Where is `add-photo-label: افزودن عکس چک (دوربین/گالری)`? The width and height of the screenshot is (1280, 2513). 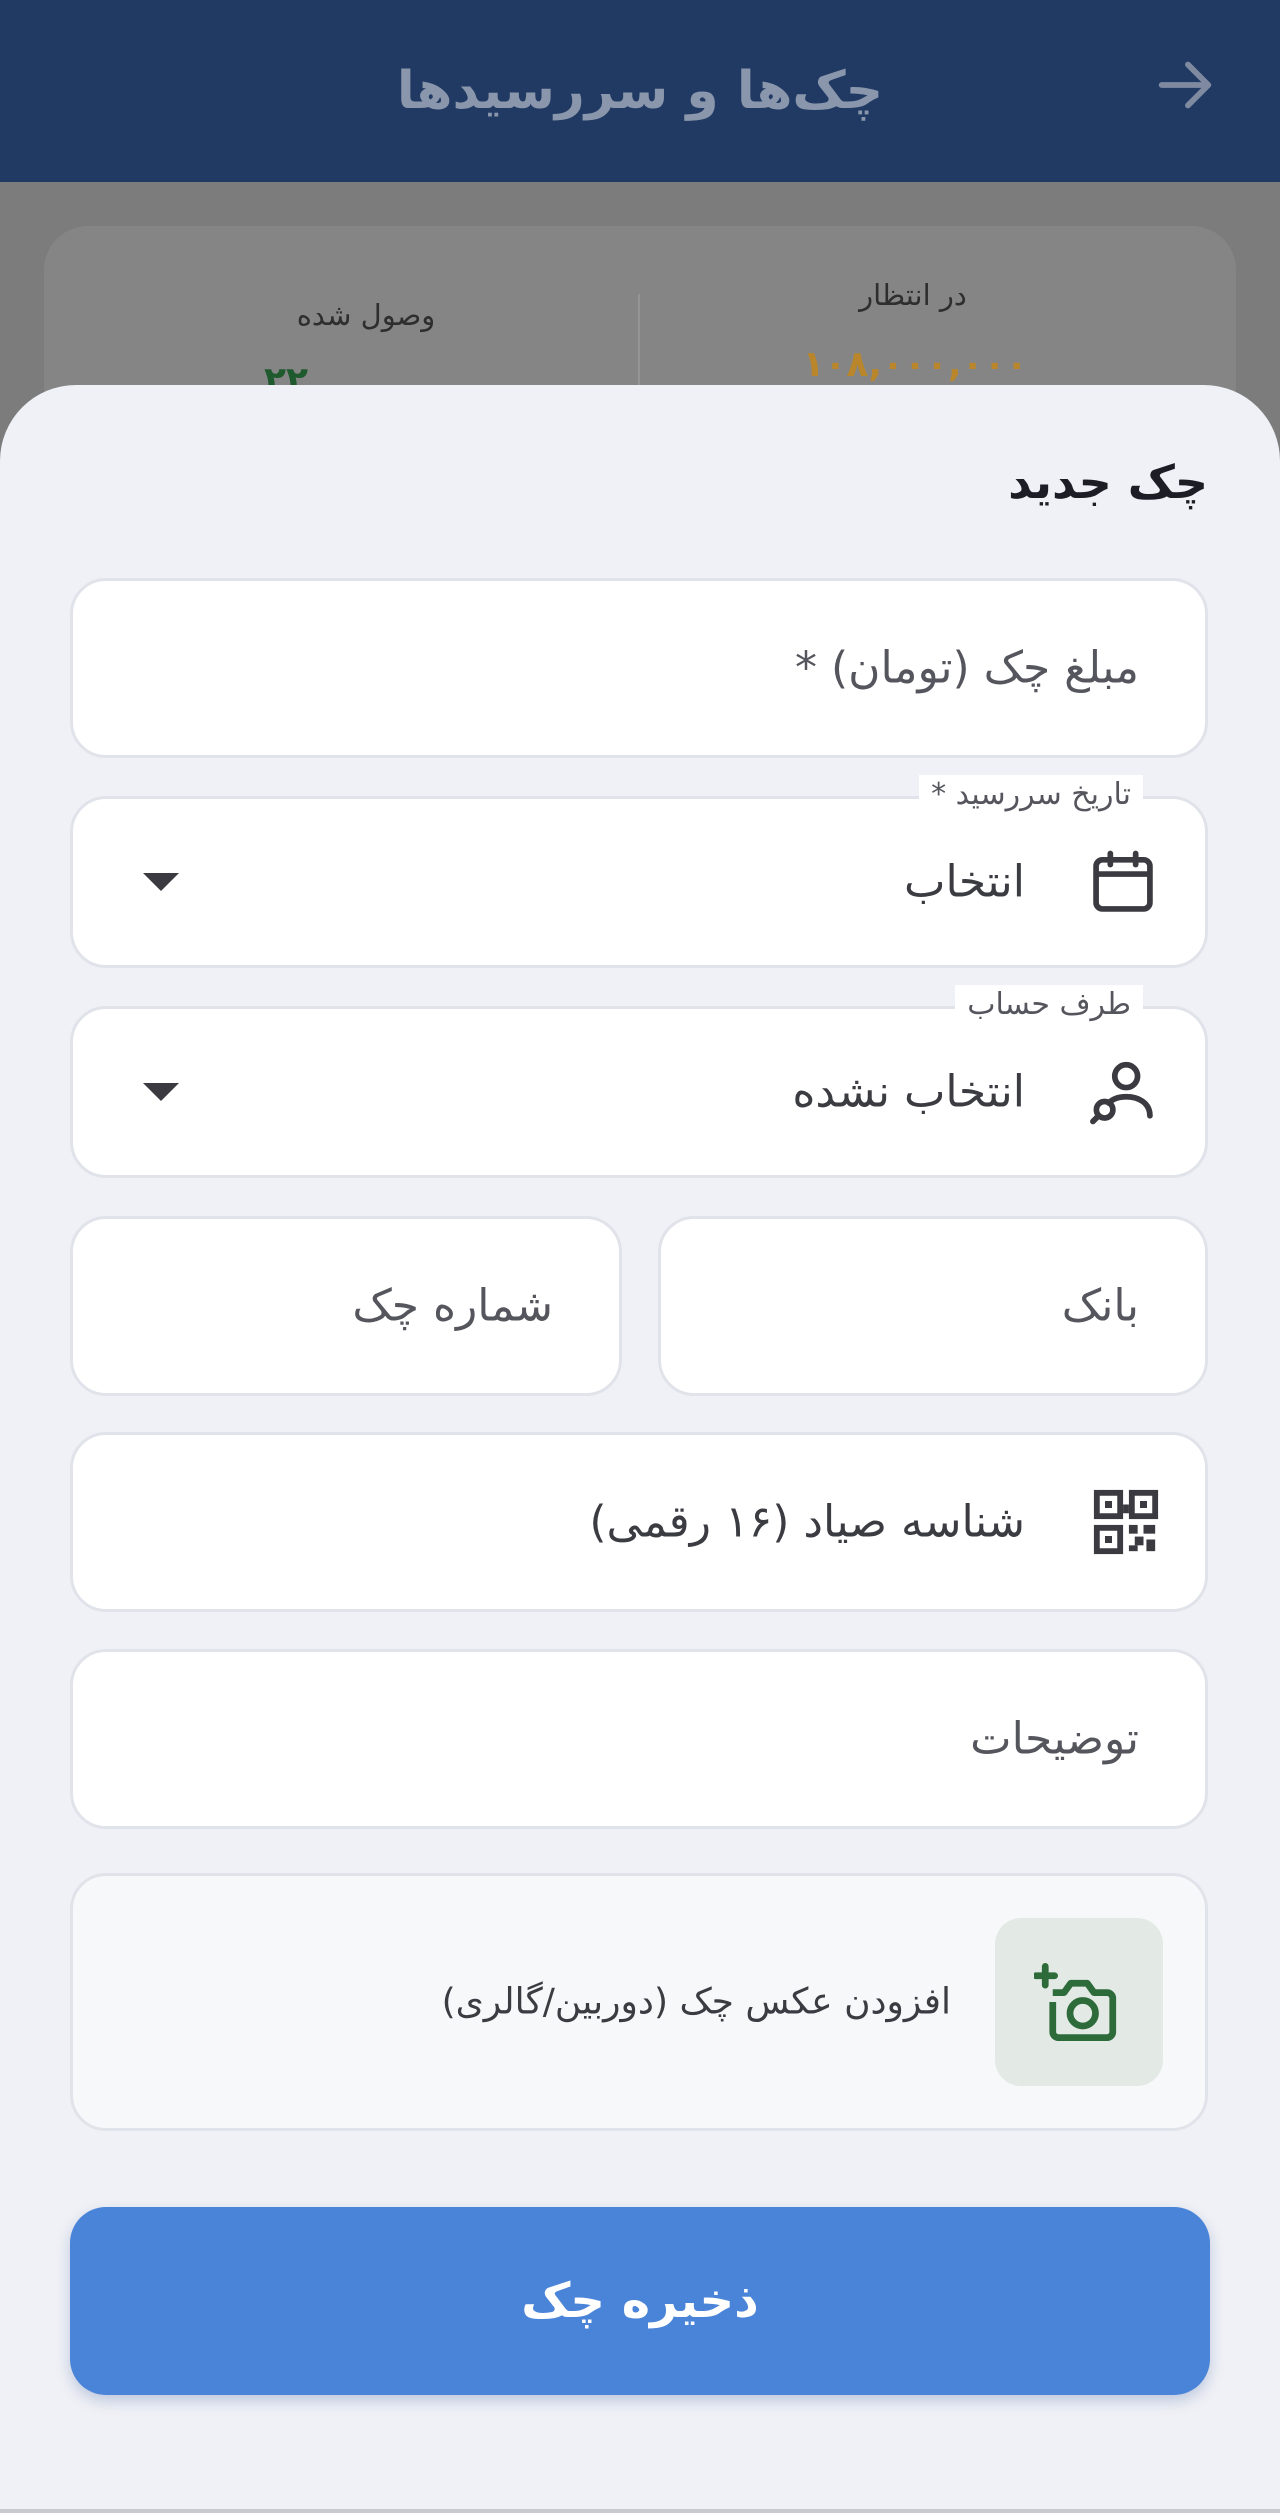 add-photo-label: افزودن عکس چک (دوربین/گالری) is located at coordinates (696, 2002).